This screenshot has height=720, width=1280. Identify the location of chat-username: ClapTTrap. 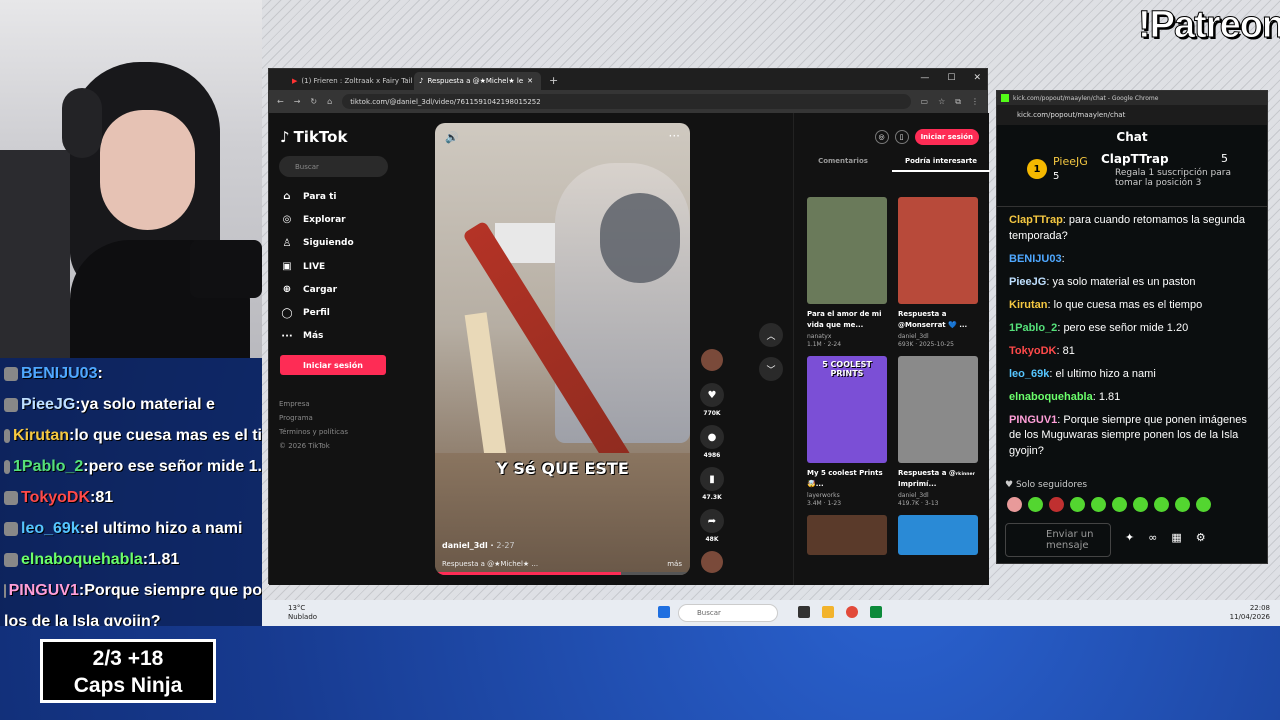
(1036, 220).